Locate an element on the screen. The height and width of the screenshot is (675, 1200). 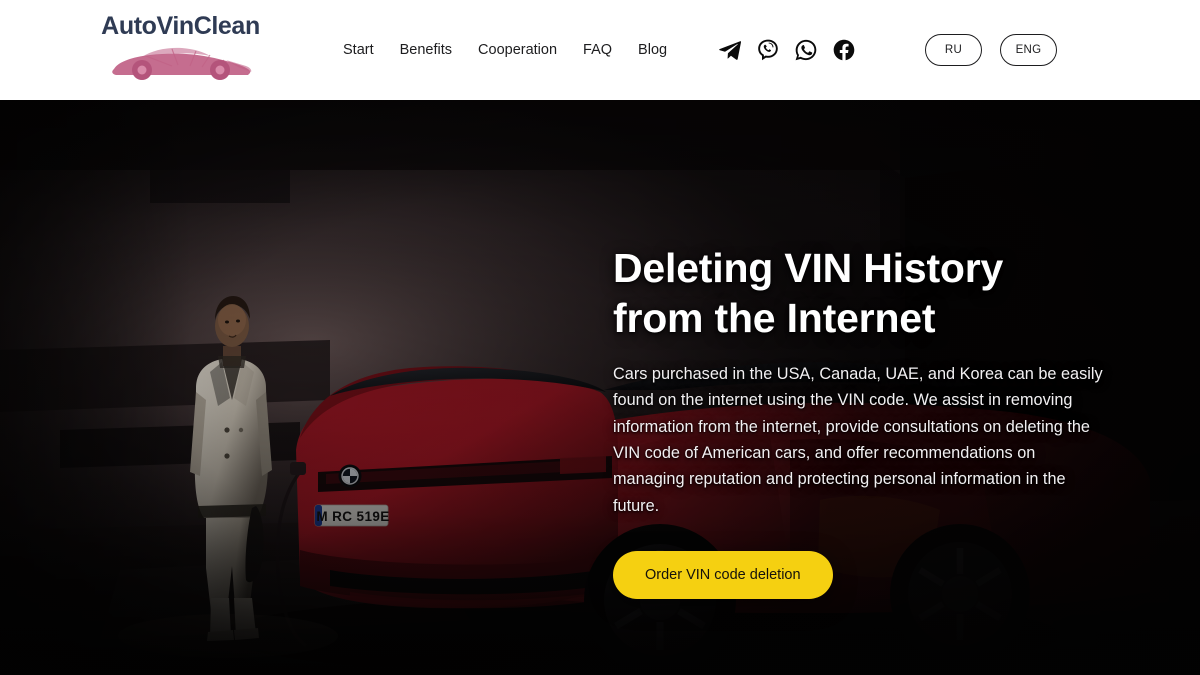
nav-item-start: Start is located at coordinates (358, 50).